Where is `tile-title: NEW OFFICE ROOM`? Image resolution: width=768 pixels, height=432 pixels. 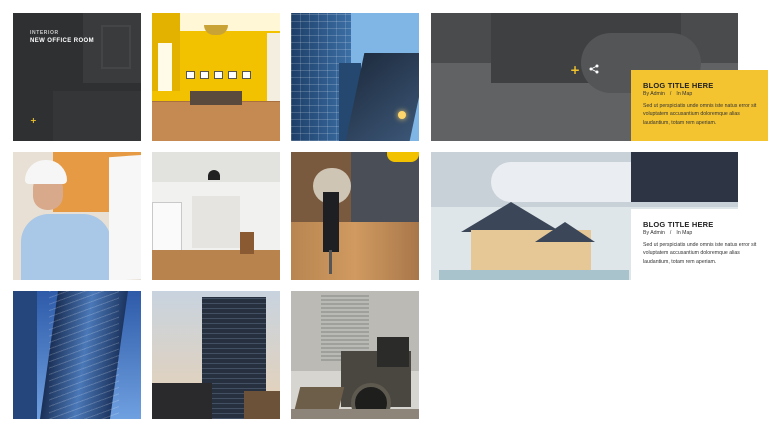 tile-title: NEW OFFICE ROOM is located at coordinates (62, 41).